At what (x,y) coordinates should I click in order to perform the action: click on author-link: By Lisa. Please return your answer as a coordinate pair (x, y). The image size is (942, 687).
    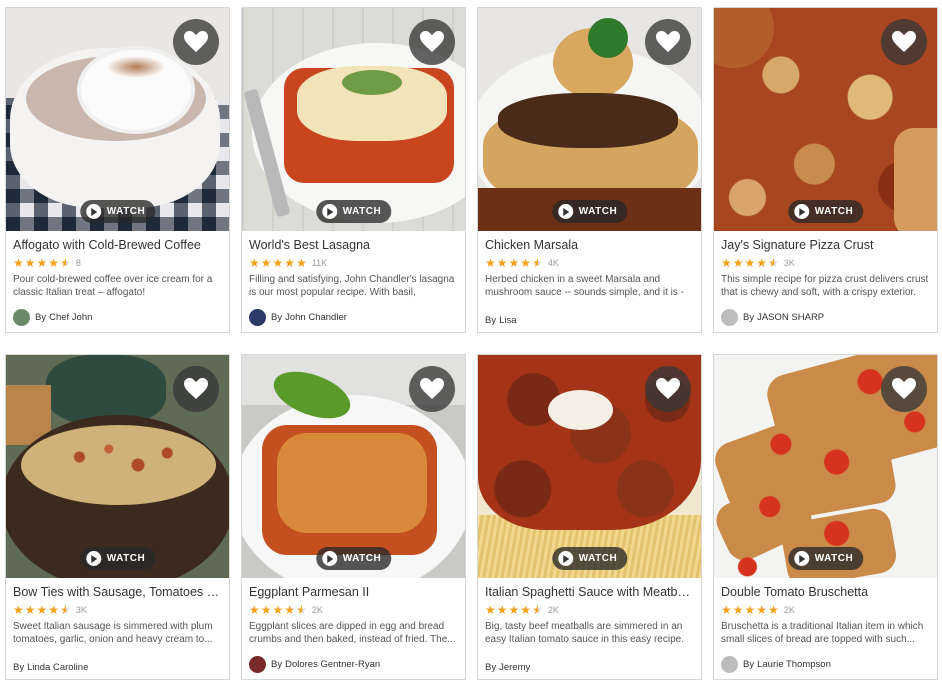
    Looking at the image, I should click on (501, 320).